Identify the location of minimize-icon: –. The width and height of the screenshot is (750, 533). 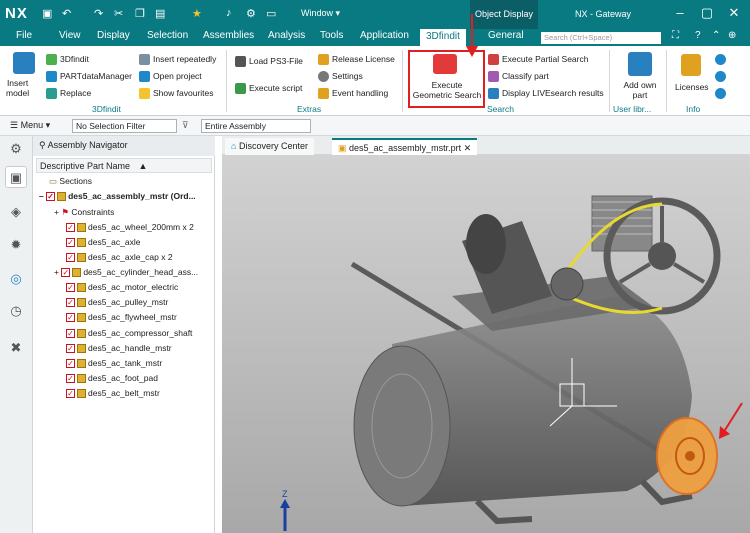
(680, 12).